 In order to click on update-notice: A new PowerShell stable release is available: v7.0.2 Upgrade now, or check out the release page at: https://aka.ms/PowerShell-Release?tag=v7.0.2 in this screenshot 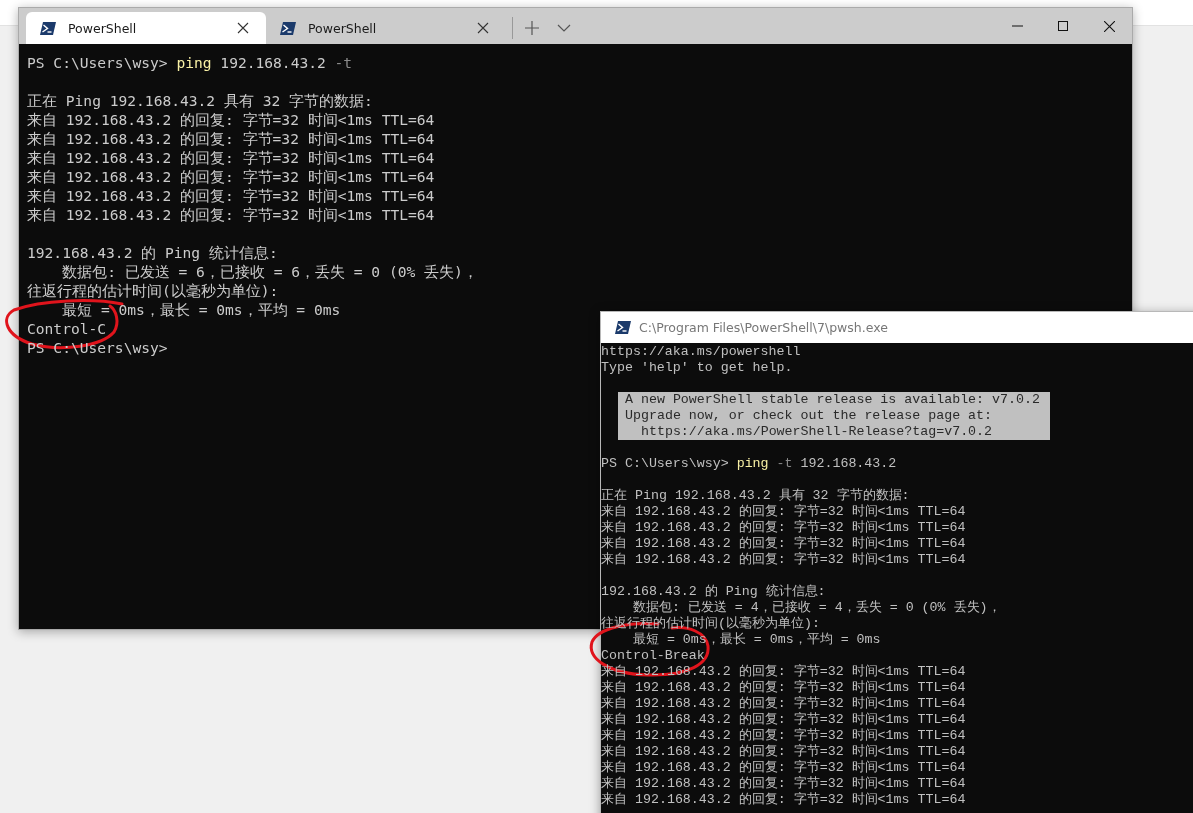, I will do `click(834, 416)`.